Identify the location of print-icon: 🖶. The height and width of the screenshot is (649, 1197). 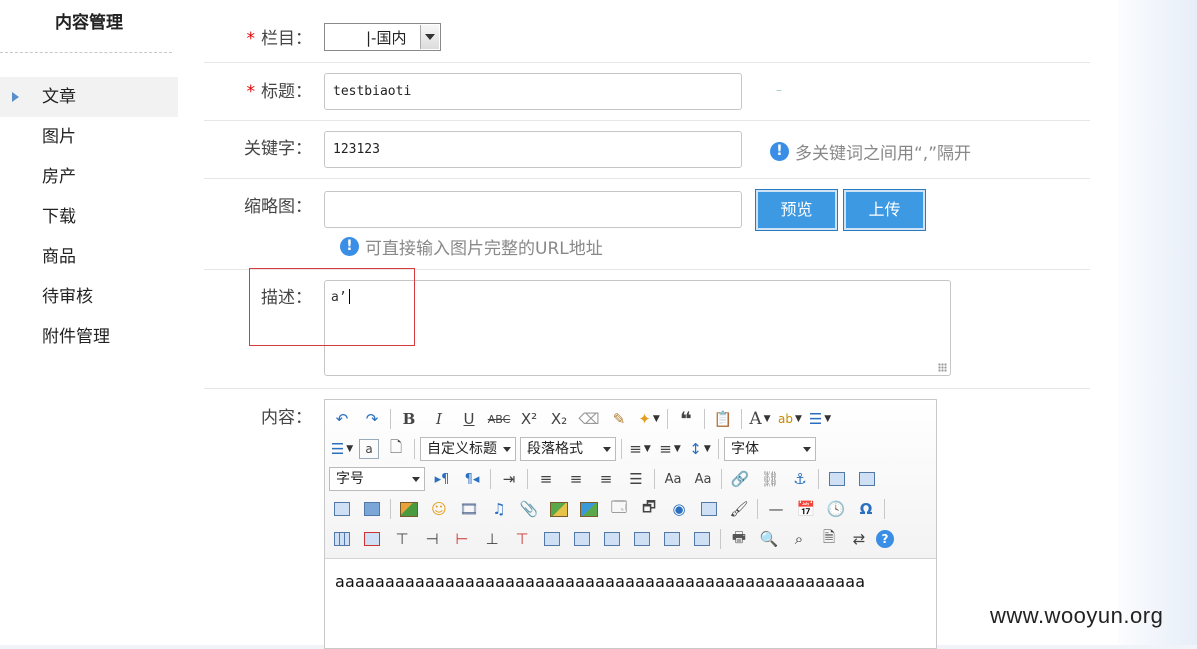
(739, 539).